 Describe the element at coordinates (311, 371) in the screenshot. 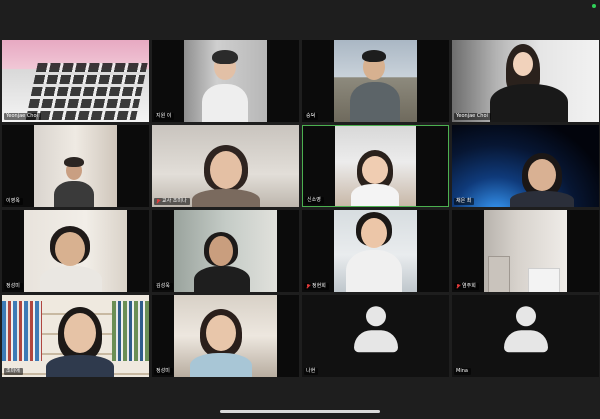

I see `participant-name-tag: 나현` at that location.